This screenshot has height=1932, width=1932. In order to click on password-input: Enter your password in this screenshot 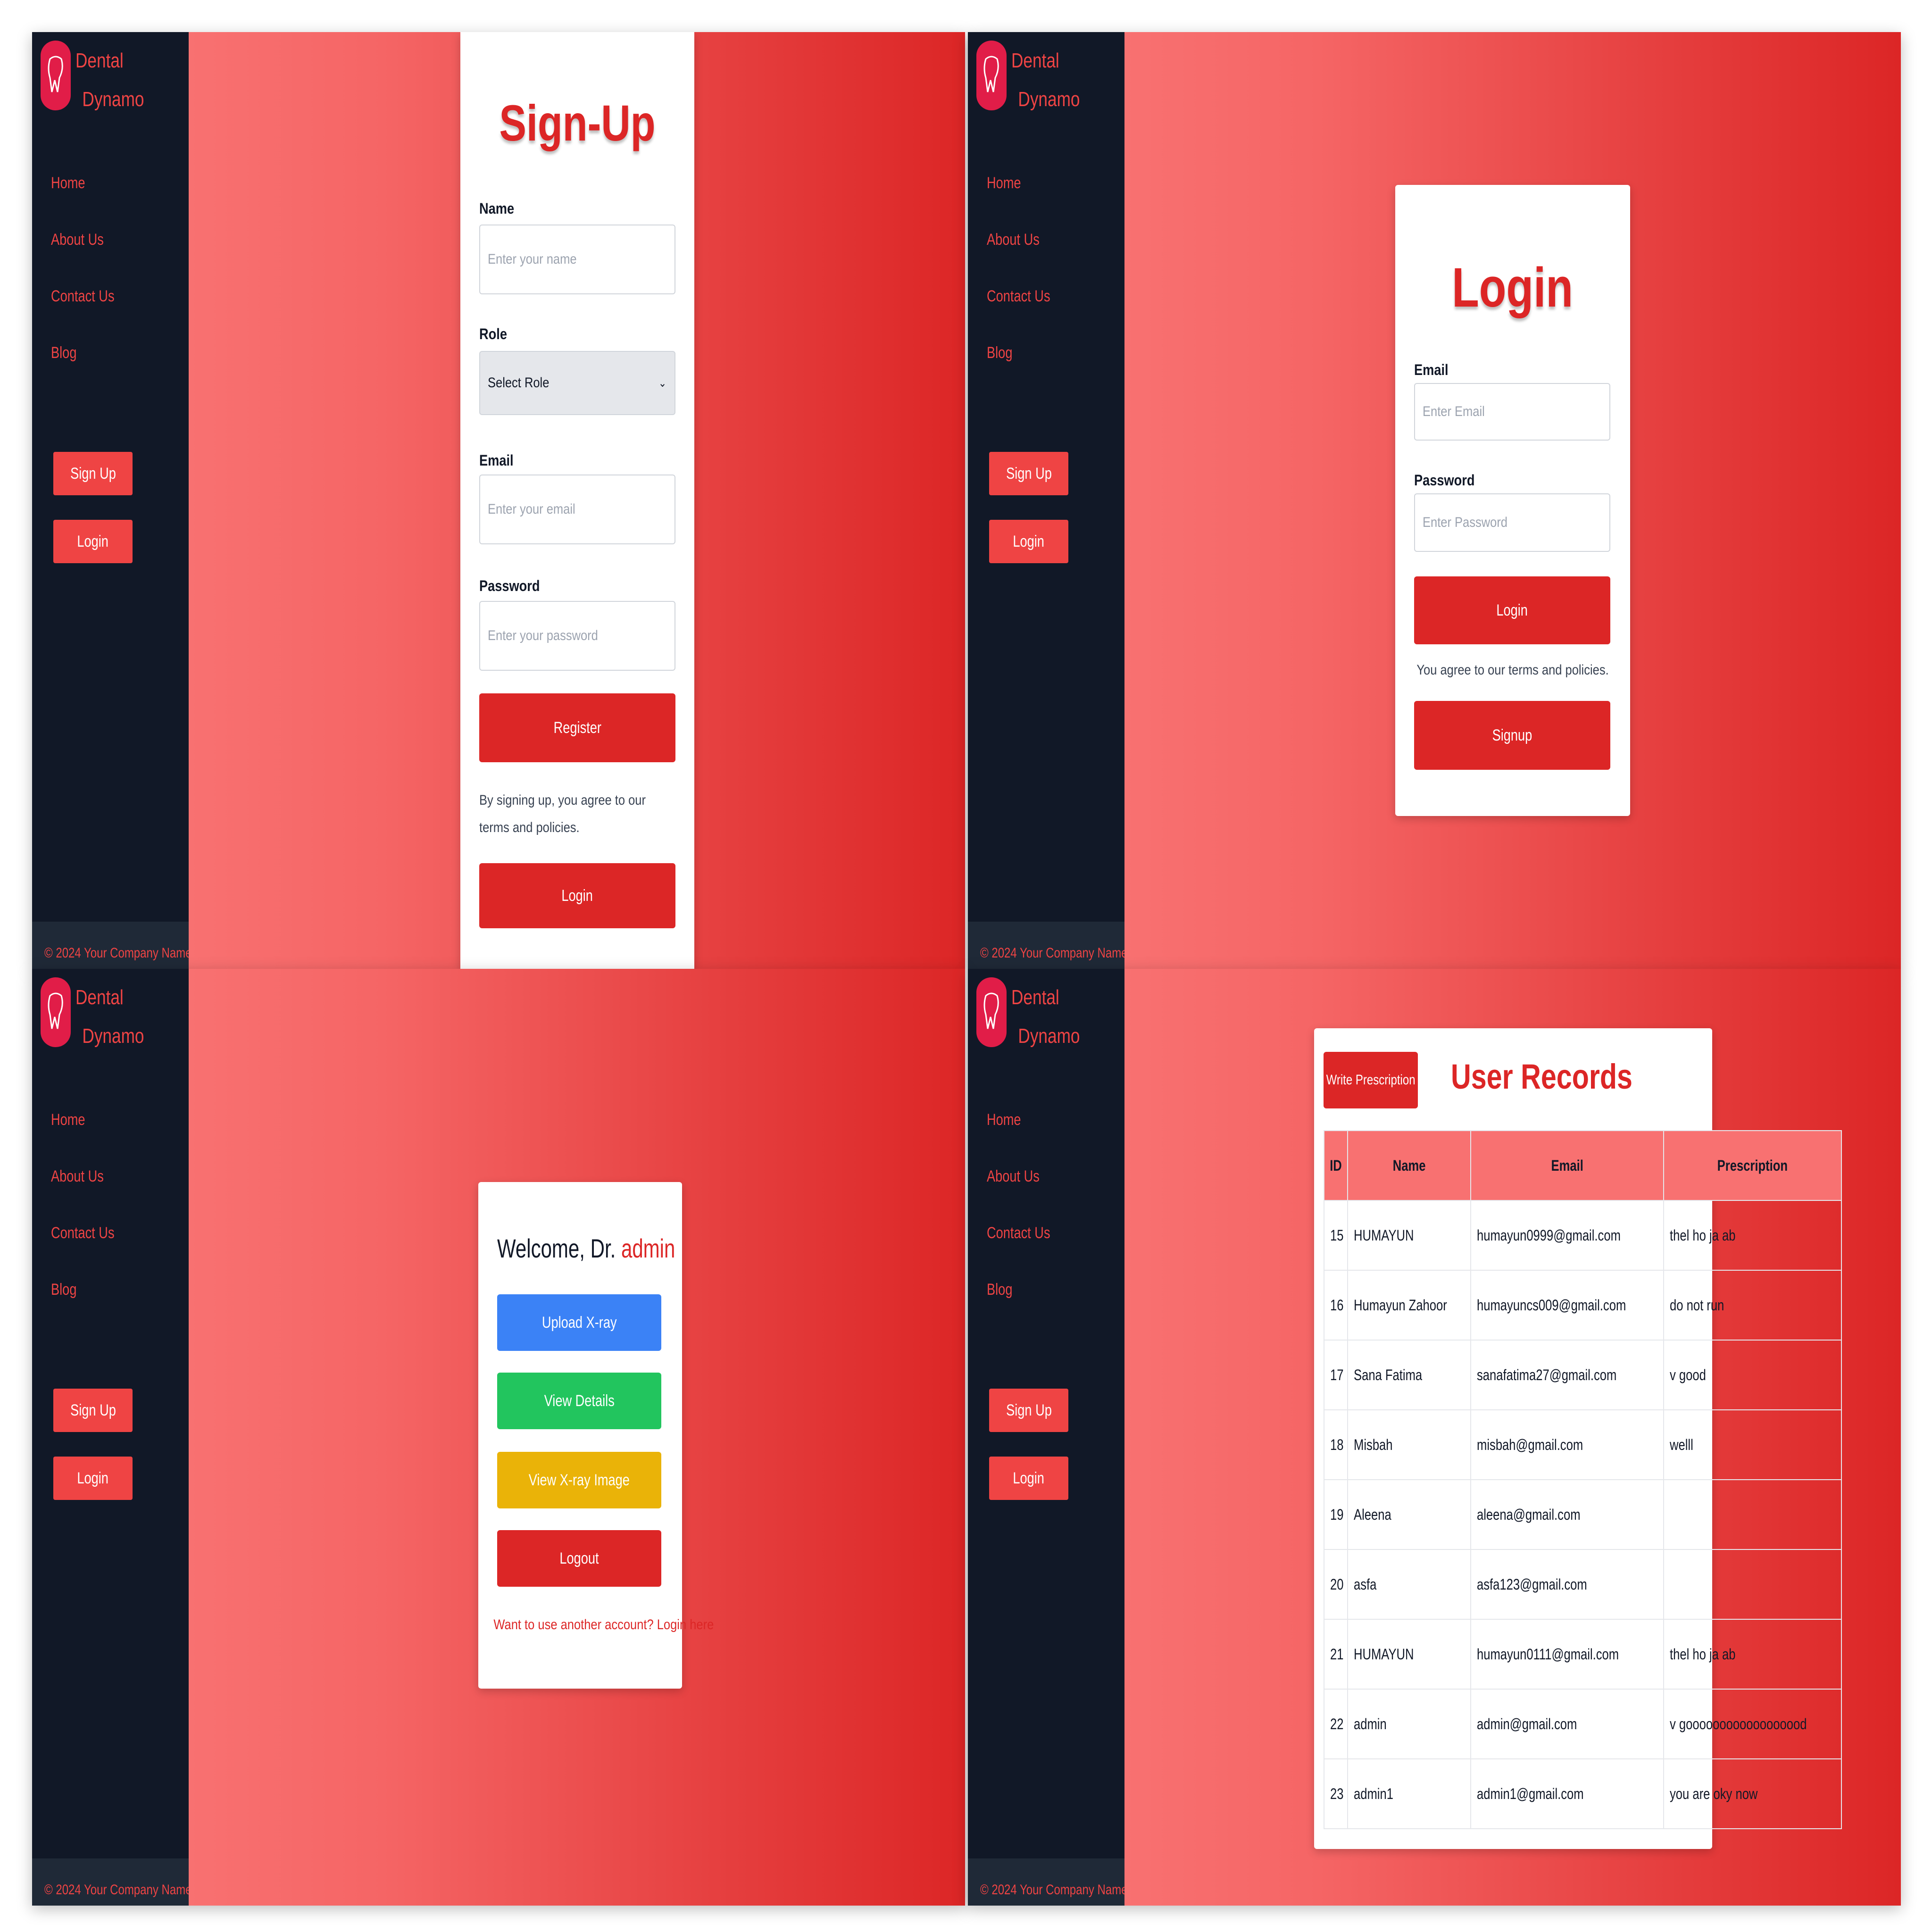, I will do `click(577, 636)`.